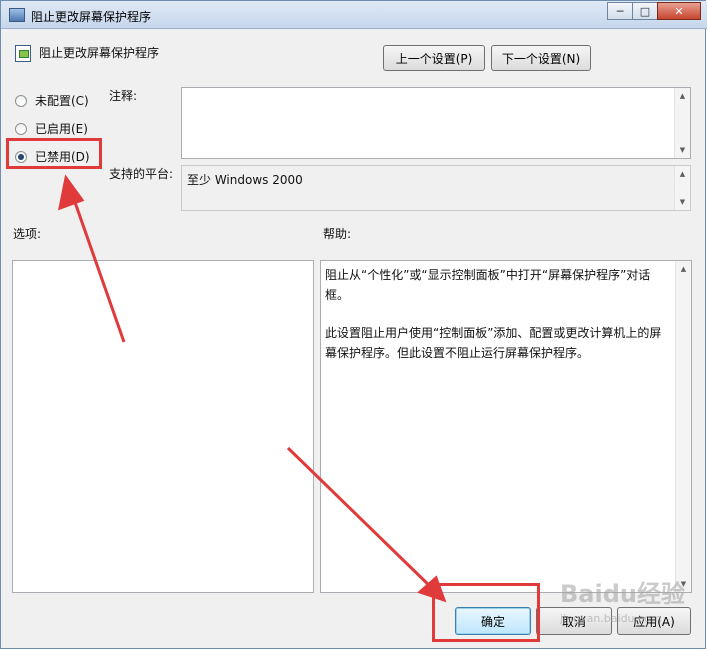 This screenshot has width=708, height=651. What do you see at coordinates (71, 192) in the screenshot?
I see `arrow-to-disabled-head` at bounding box center [71, 192].